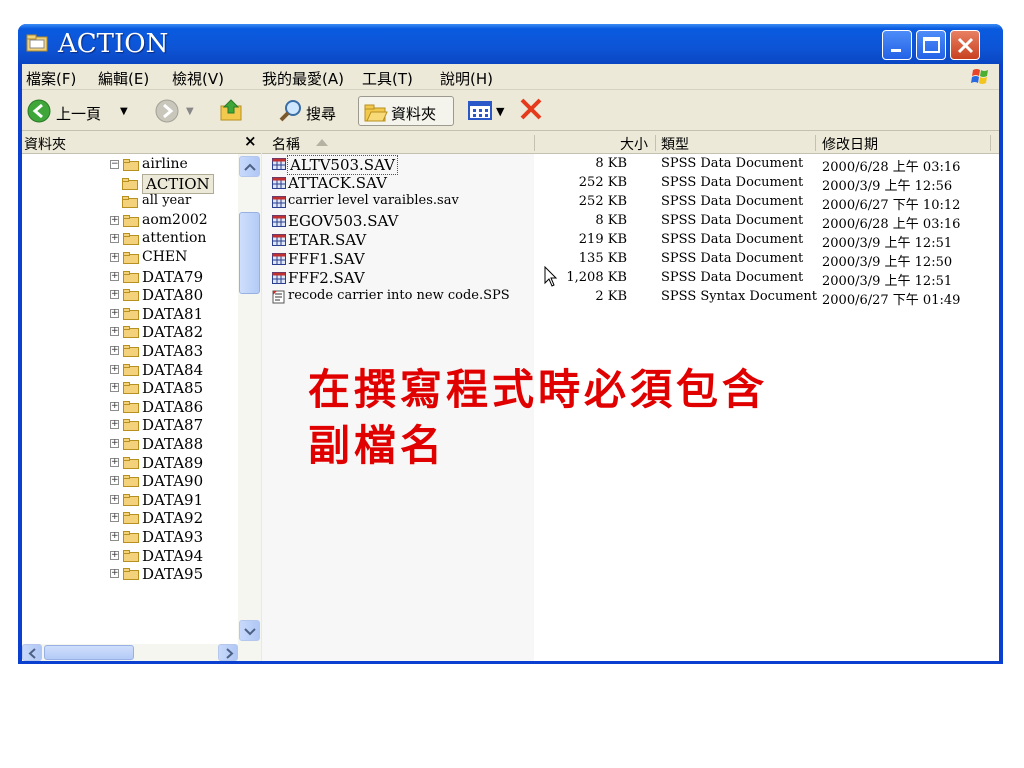  What do you see at coordinates (286, 144) in the screenshot?
I see `column-header-name: 名稱` at bounding box center [286, 144].